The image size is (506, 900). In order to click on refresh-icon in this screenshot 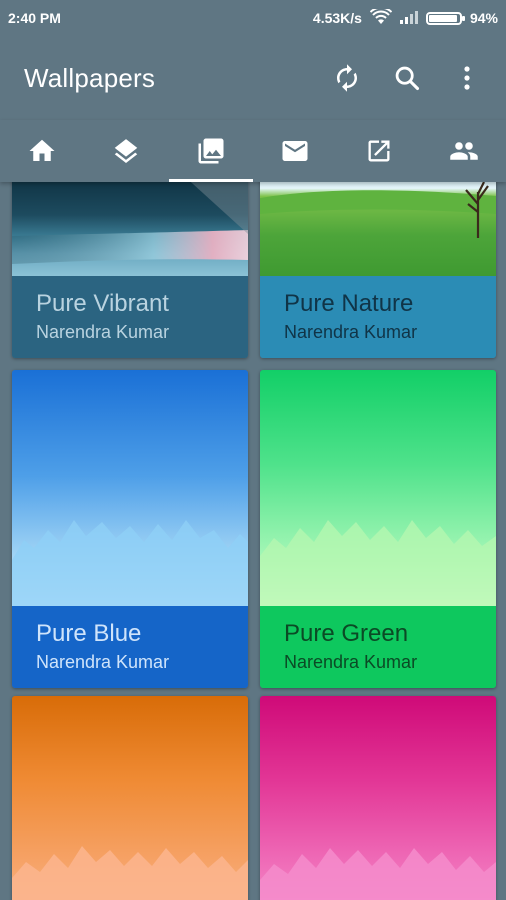, I will do `click(347, 78)`.